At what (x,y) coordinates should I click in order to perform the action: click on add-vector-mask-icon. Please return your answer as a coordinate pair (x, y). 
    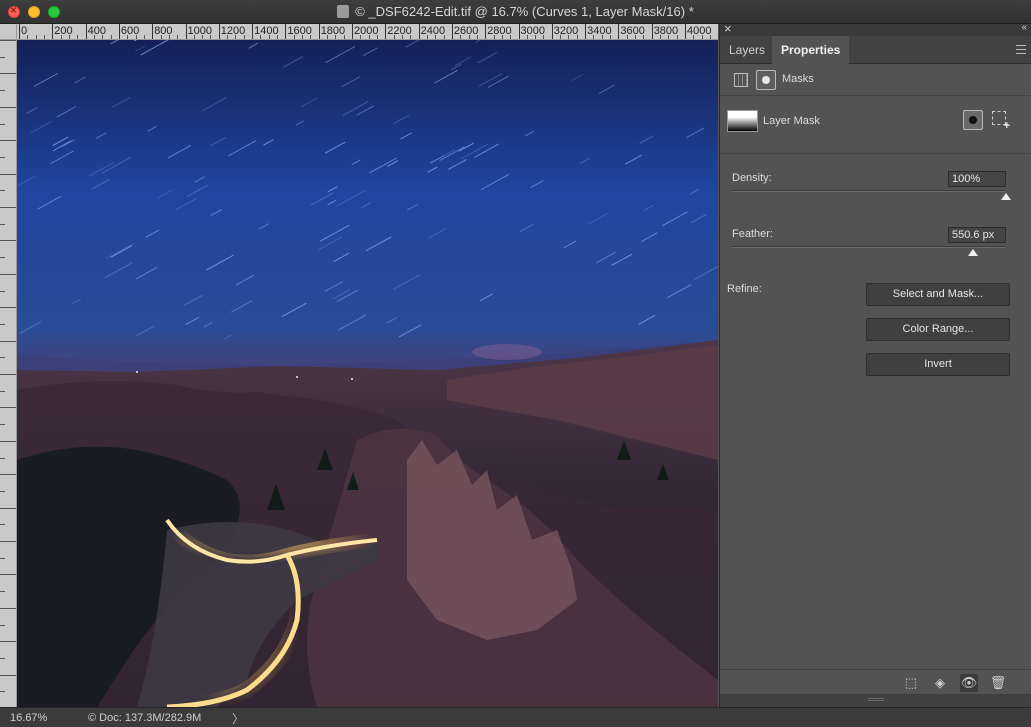
    Looking at the image, I should click on (1001, 121).